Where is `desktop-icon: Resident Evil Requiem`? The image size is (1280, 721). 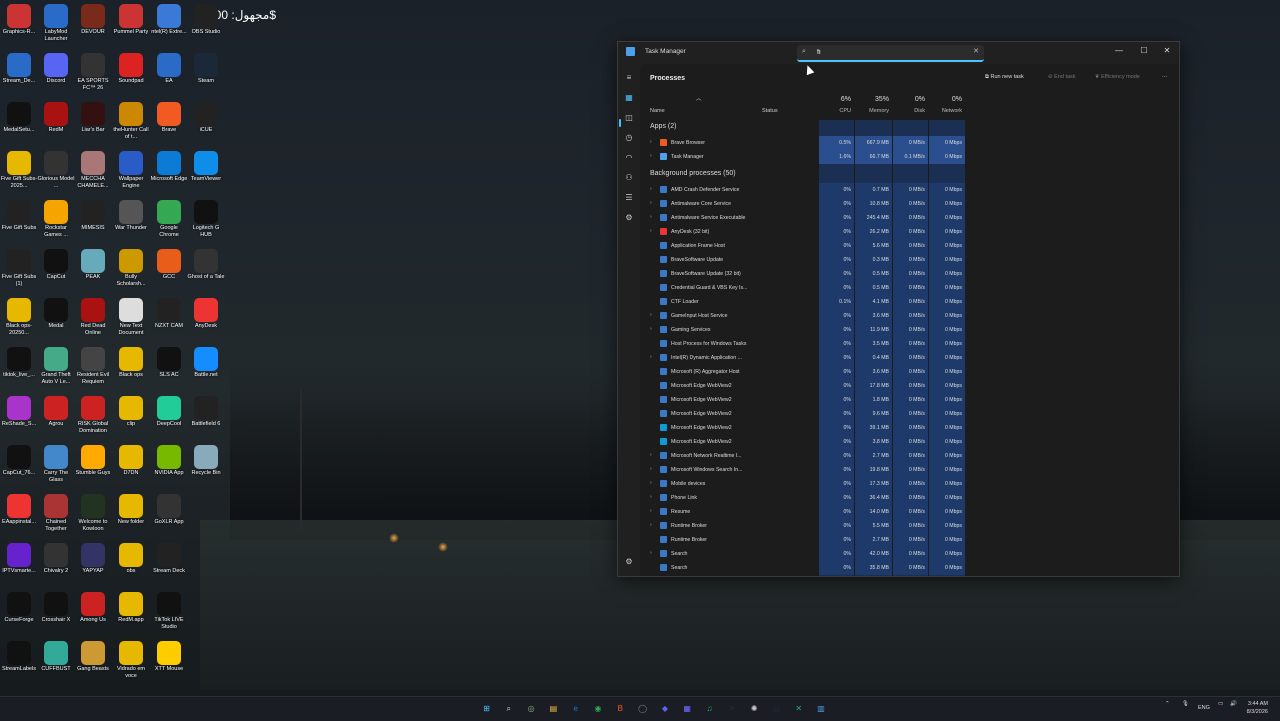 desktop-icon: Resident Evil Requiem is located at coordinates (93, 366).